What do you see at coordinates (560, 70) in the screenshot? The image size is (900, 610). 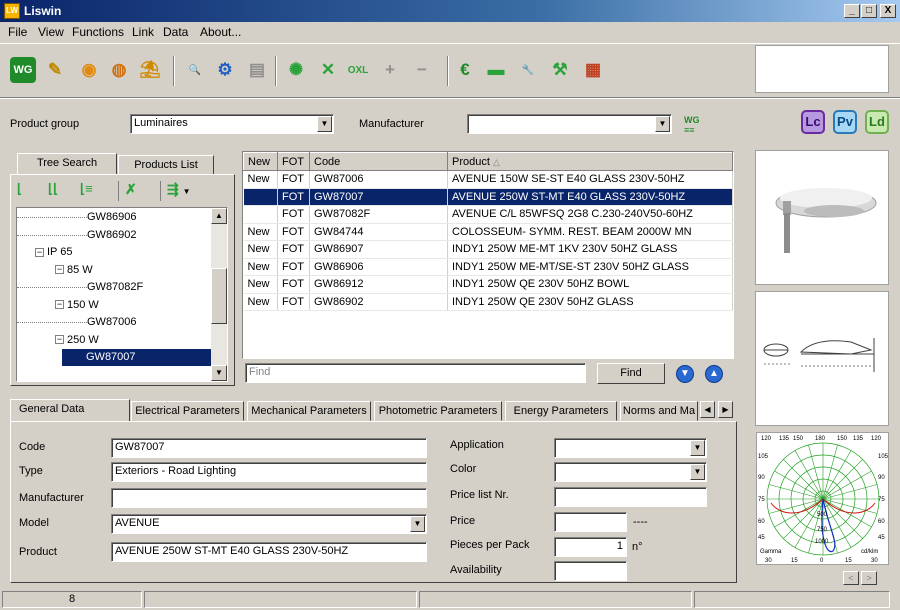 I see `tools-icon: ⚒` at bounding box center [560, 70].